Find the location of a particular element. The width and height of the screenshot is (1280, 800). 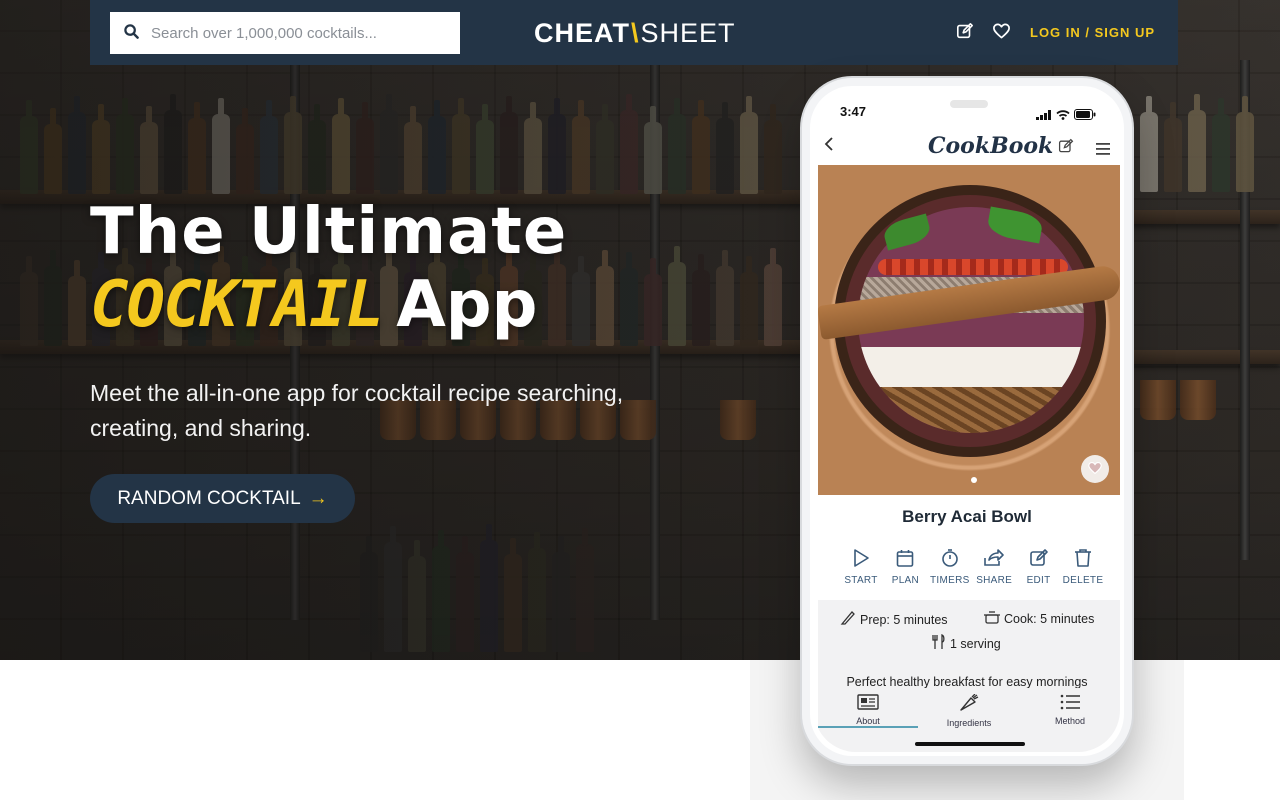

hero-headline-line1: The Ultimate is located at coordinates (329, 232).